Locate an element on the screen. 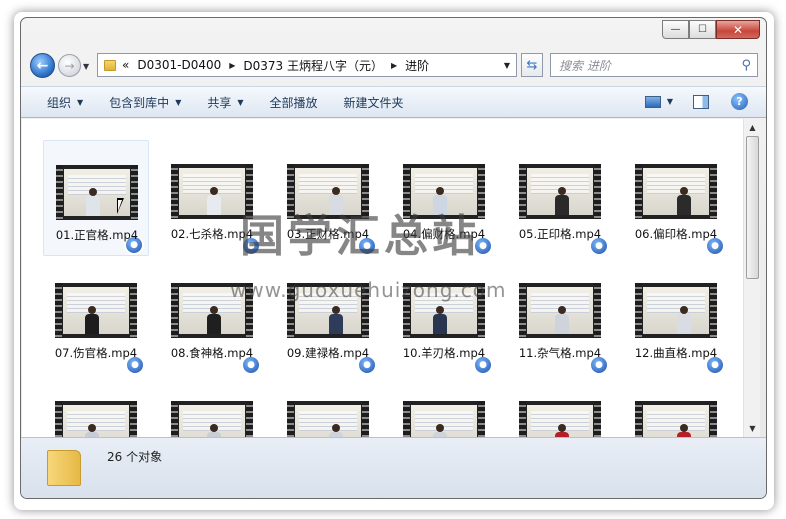  preview-pane-icon is located at coordinates (701, 101).